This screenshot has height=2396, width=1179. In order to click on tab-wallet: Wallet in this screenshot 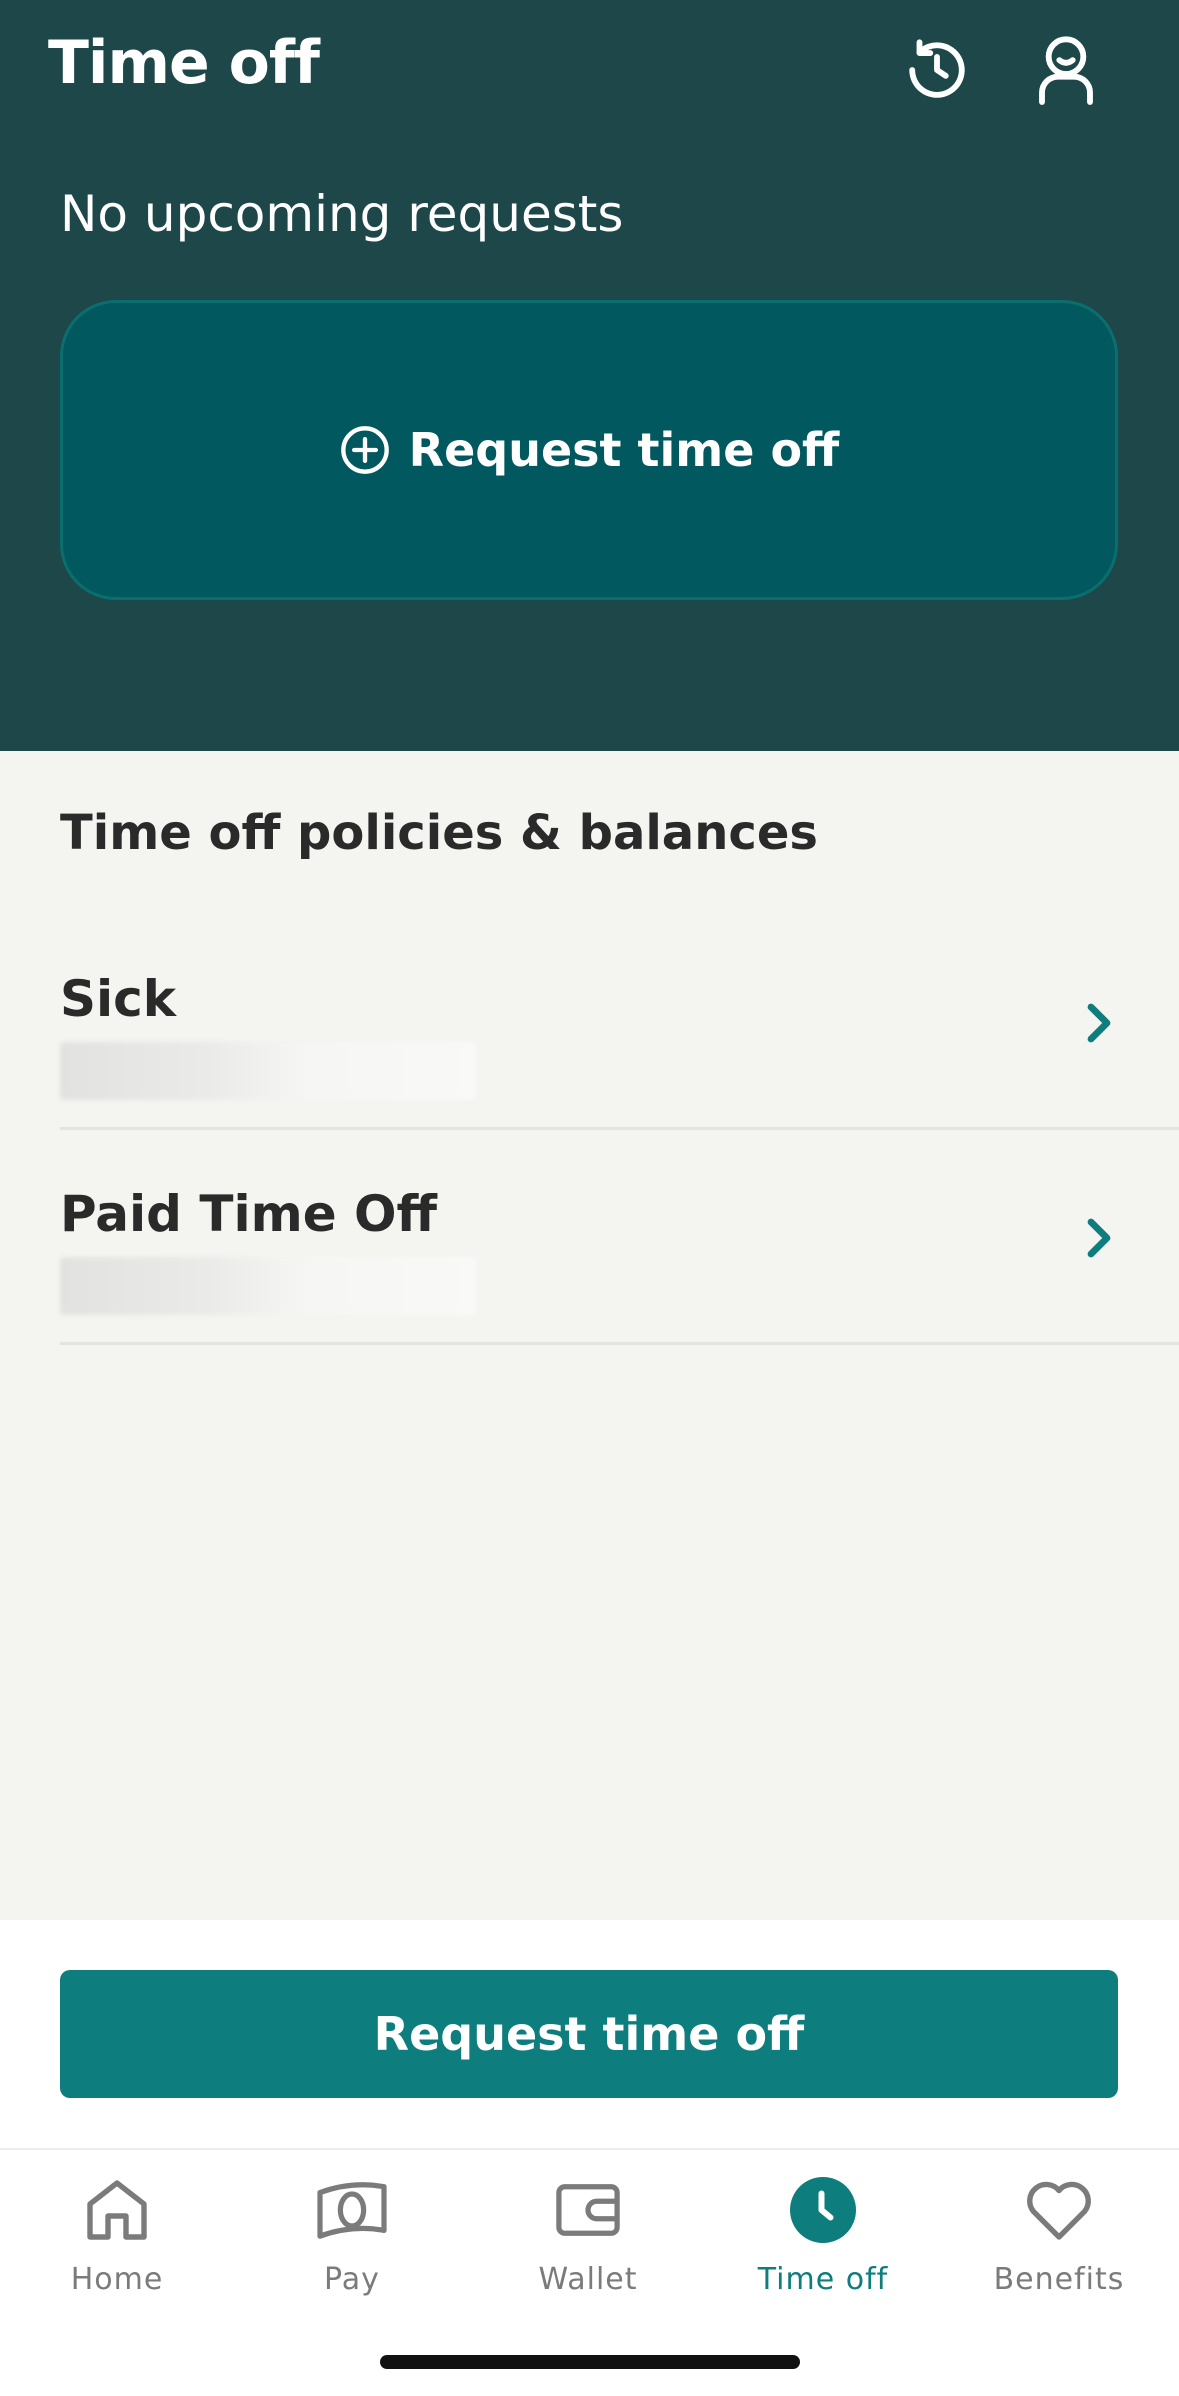, I will do `click(588, 2245)`.